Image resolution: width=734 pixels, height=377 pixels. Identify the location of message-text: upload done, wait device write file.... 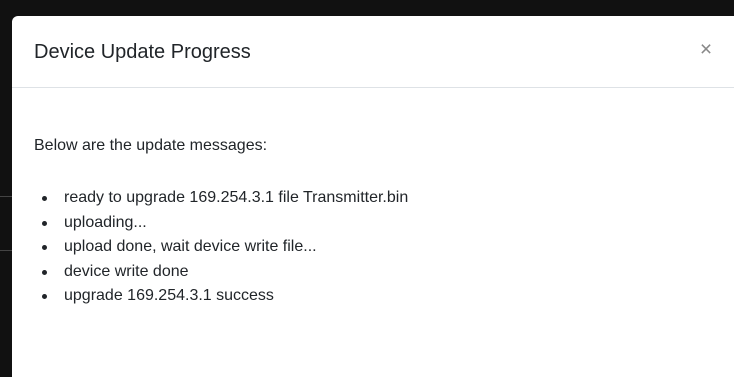
(190, 246).